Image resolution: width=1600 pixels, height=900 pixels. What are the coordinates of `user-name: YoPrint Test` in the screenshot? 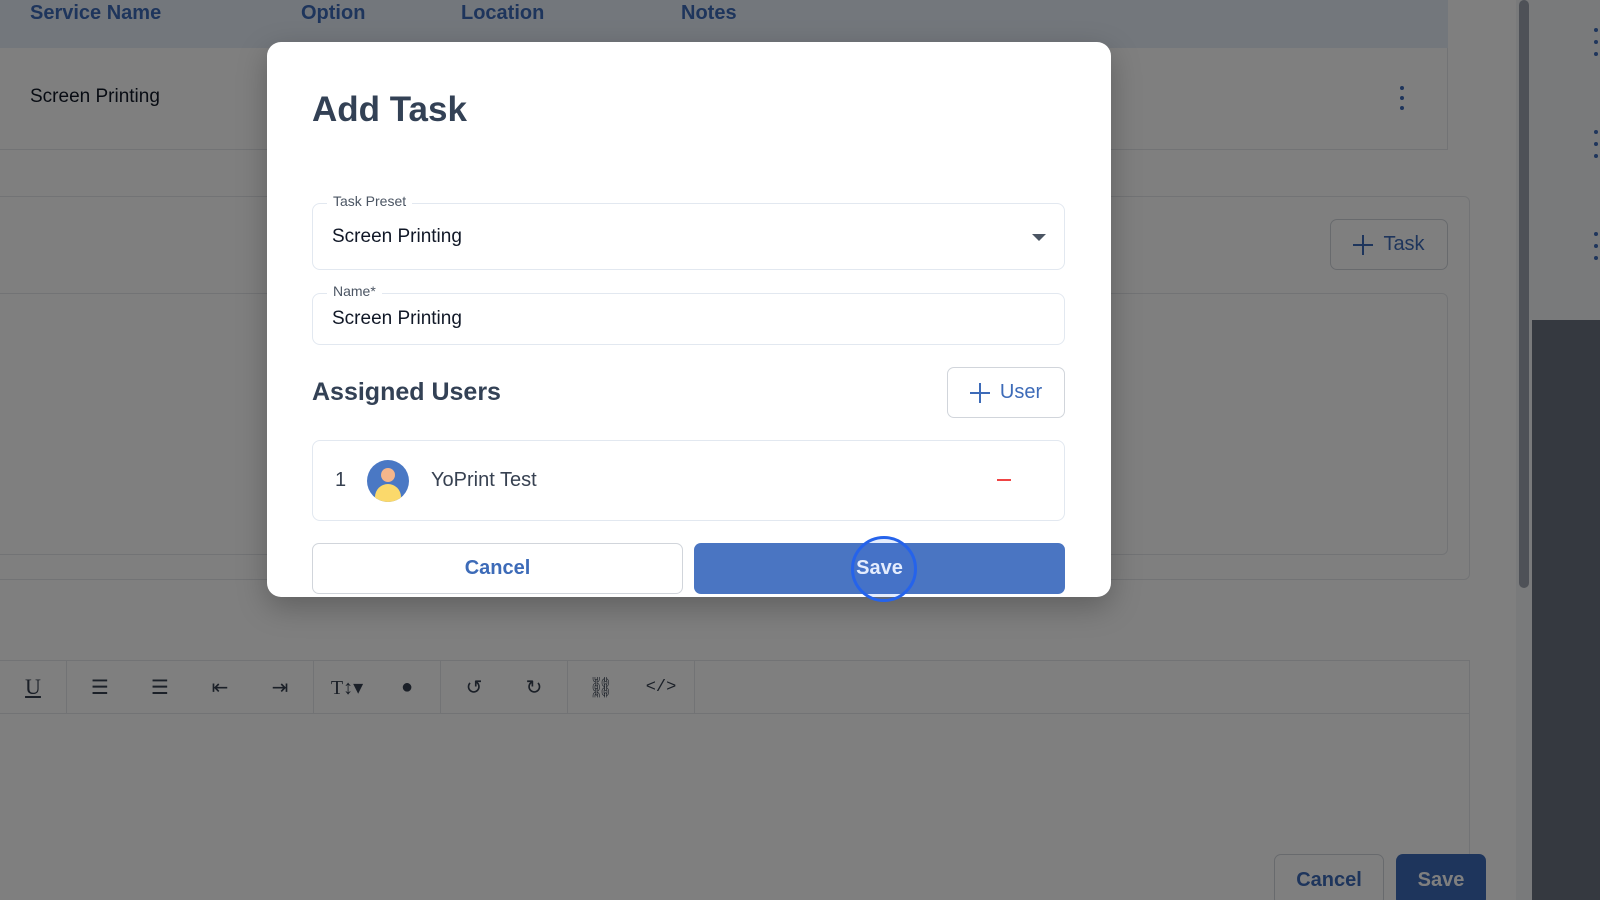 It's located at (484, 480).